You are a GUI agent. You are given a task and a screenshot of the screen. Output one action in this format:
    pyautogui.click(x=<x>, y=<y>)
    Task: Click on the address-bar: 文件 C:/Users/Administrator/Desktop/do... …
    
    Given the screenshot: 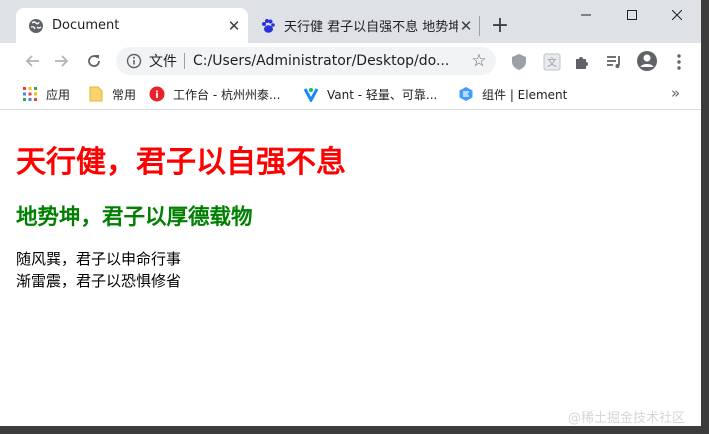 What is the action you would take?
    pyautogui.click(x=306, y=61)
    